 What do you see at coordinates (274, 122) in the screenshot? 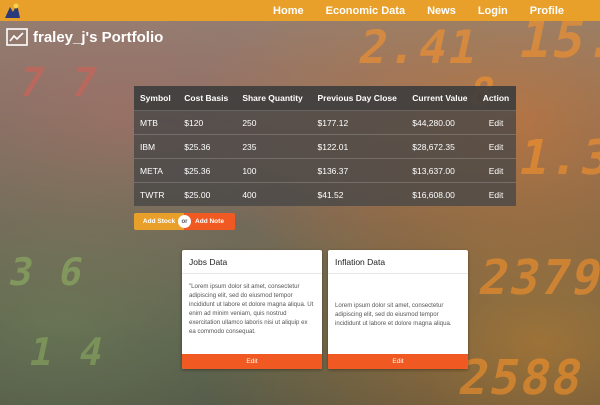
I see `cell-share-quantity: 250` at bounding box center [274, 122].